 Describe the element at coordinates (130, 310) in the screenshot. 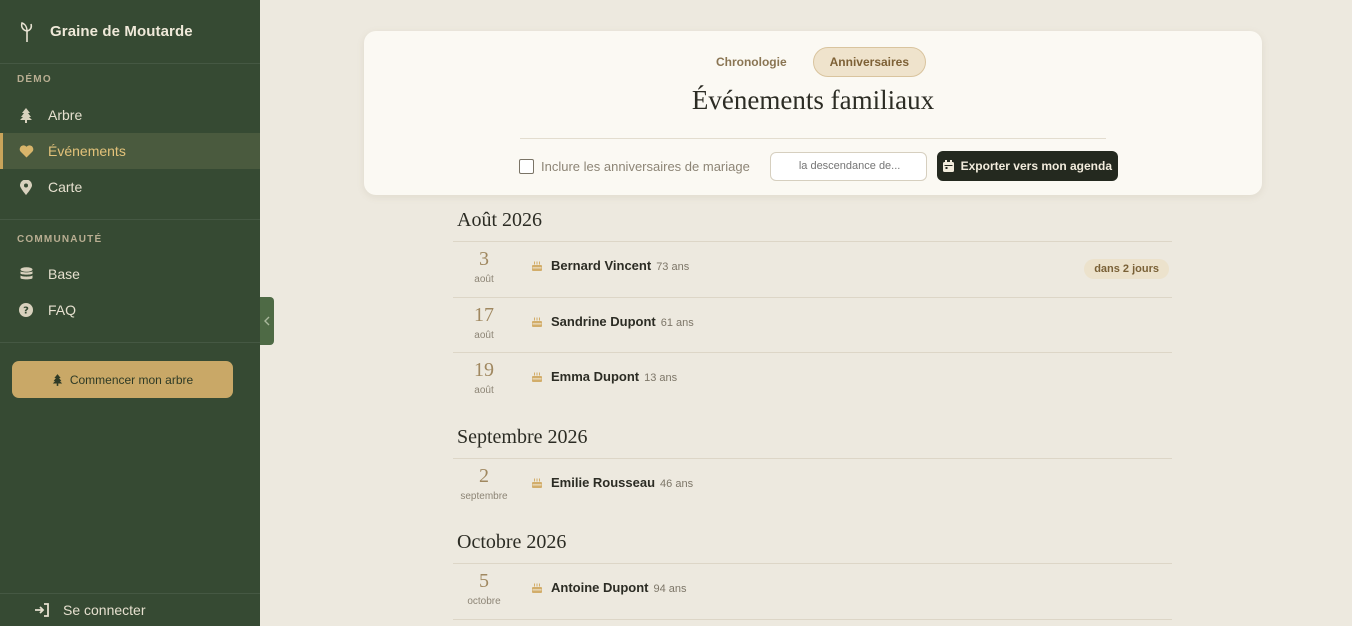

I see `sidebar-item-faq: ? FAQ` at that location.